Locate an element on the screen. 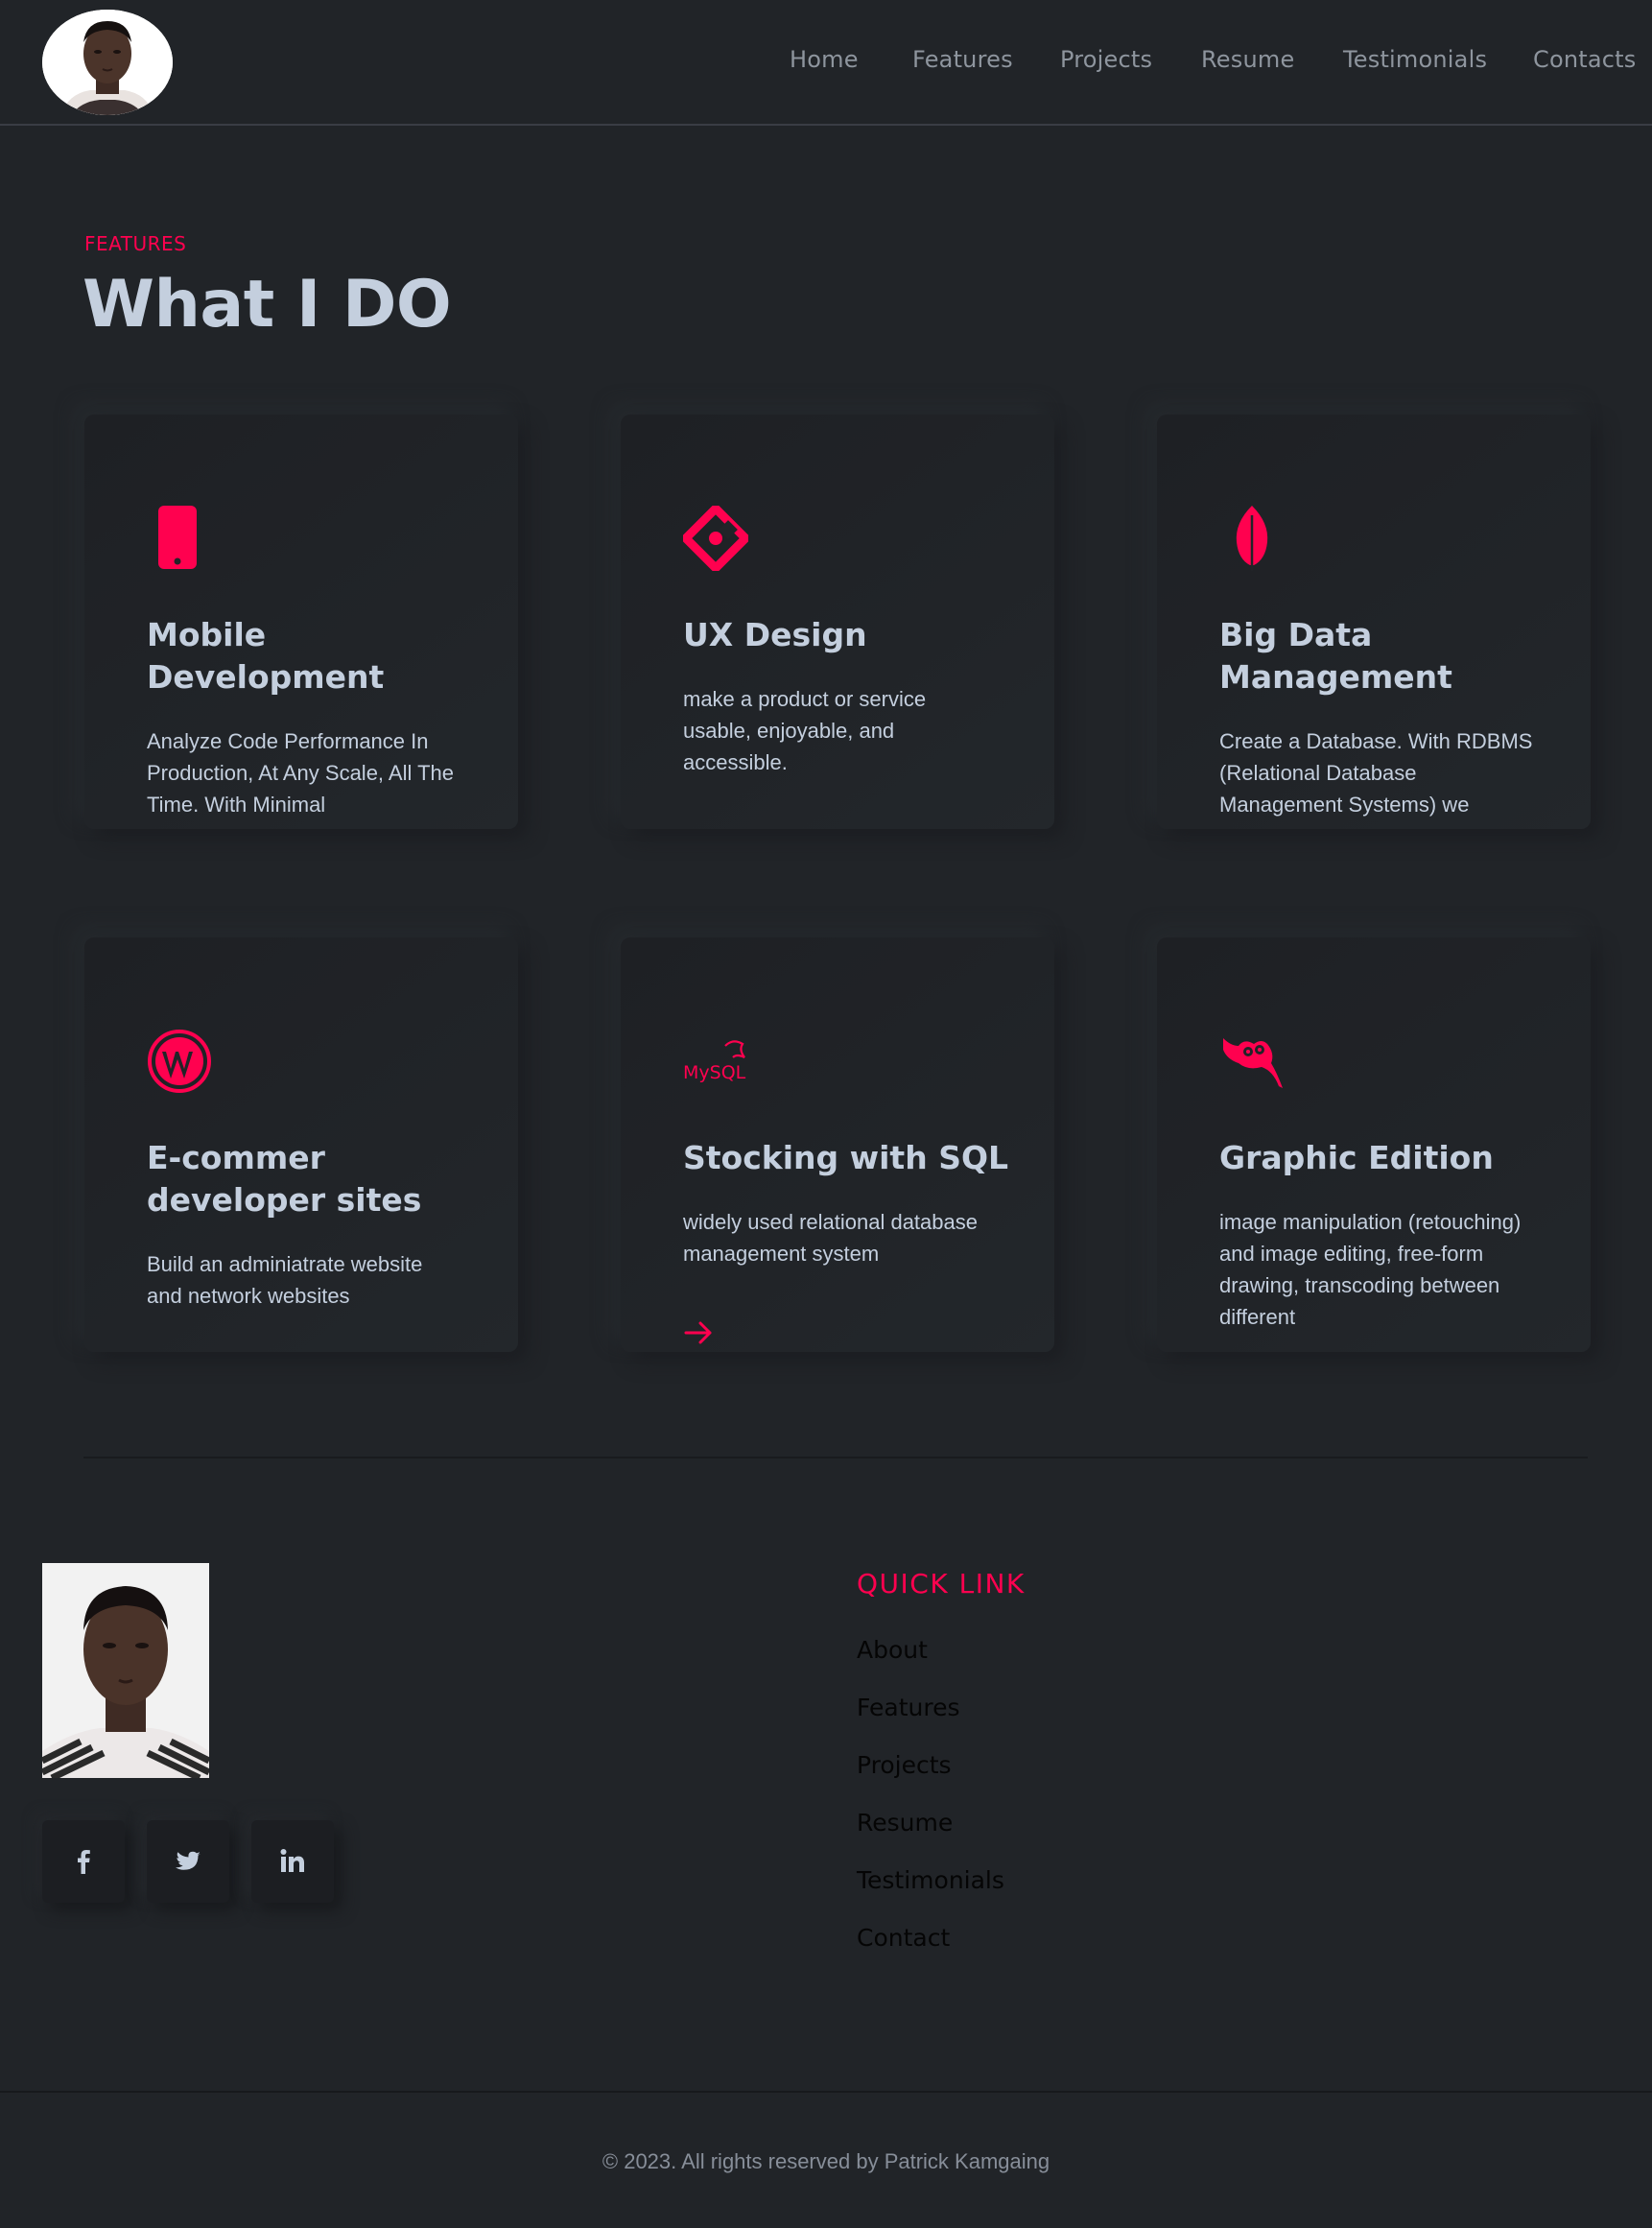 Image resolution: width=1652 pixels, height=2228 pixels. facebook-icon is located at coordinates (84, 1862).